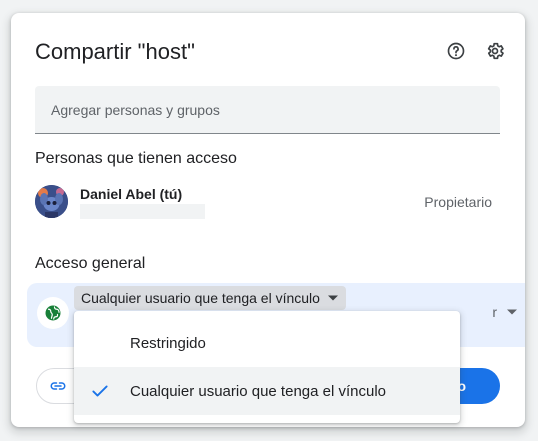 Image resolution: width=538 pixels, height=441 pixels. I want to click on general-access-dropdown: Cualquier usuario que tenga el vínculo, so click(210, 298).